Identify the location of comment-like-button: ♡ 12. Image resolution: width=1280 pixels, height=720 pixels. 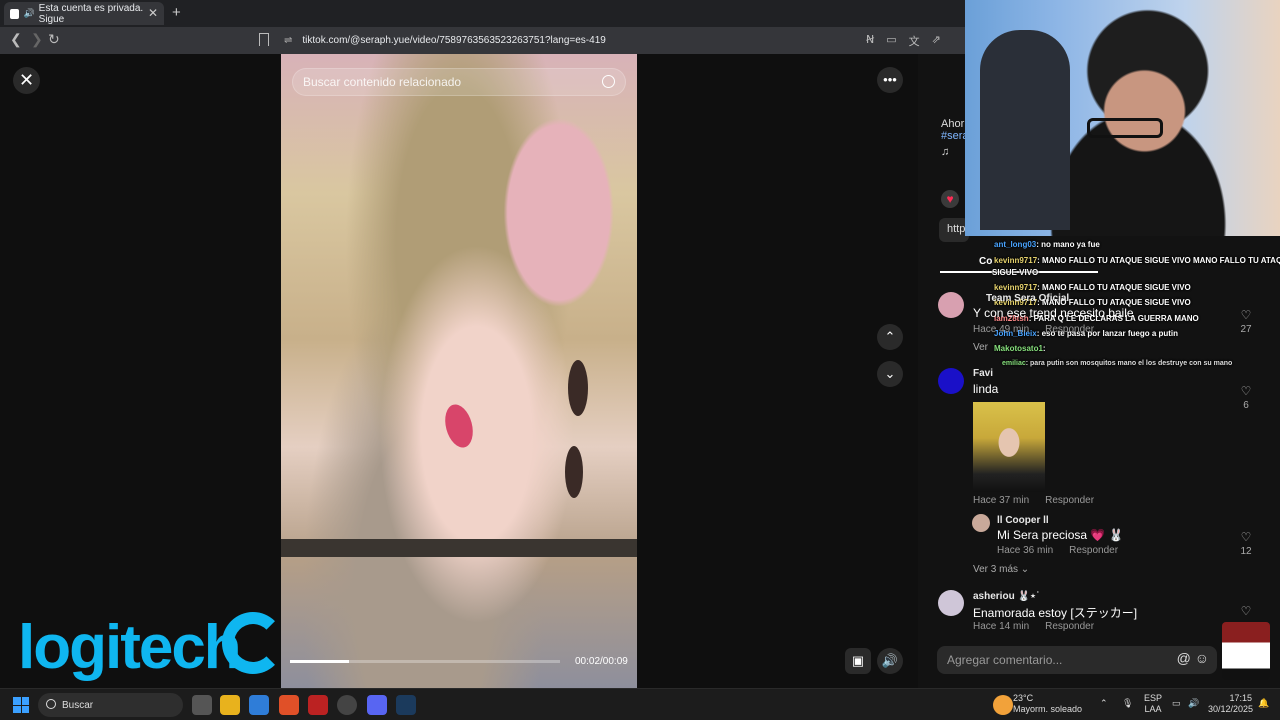
(1246, 543).